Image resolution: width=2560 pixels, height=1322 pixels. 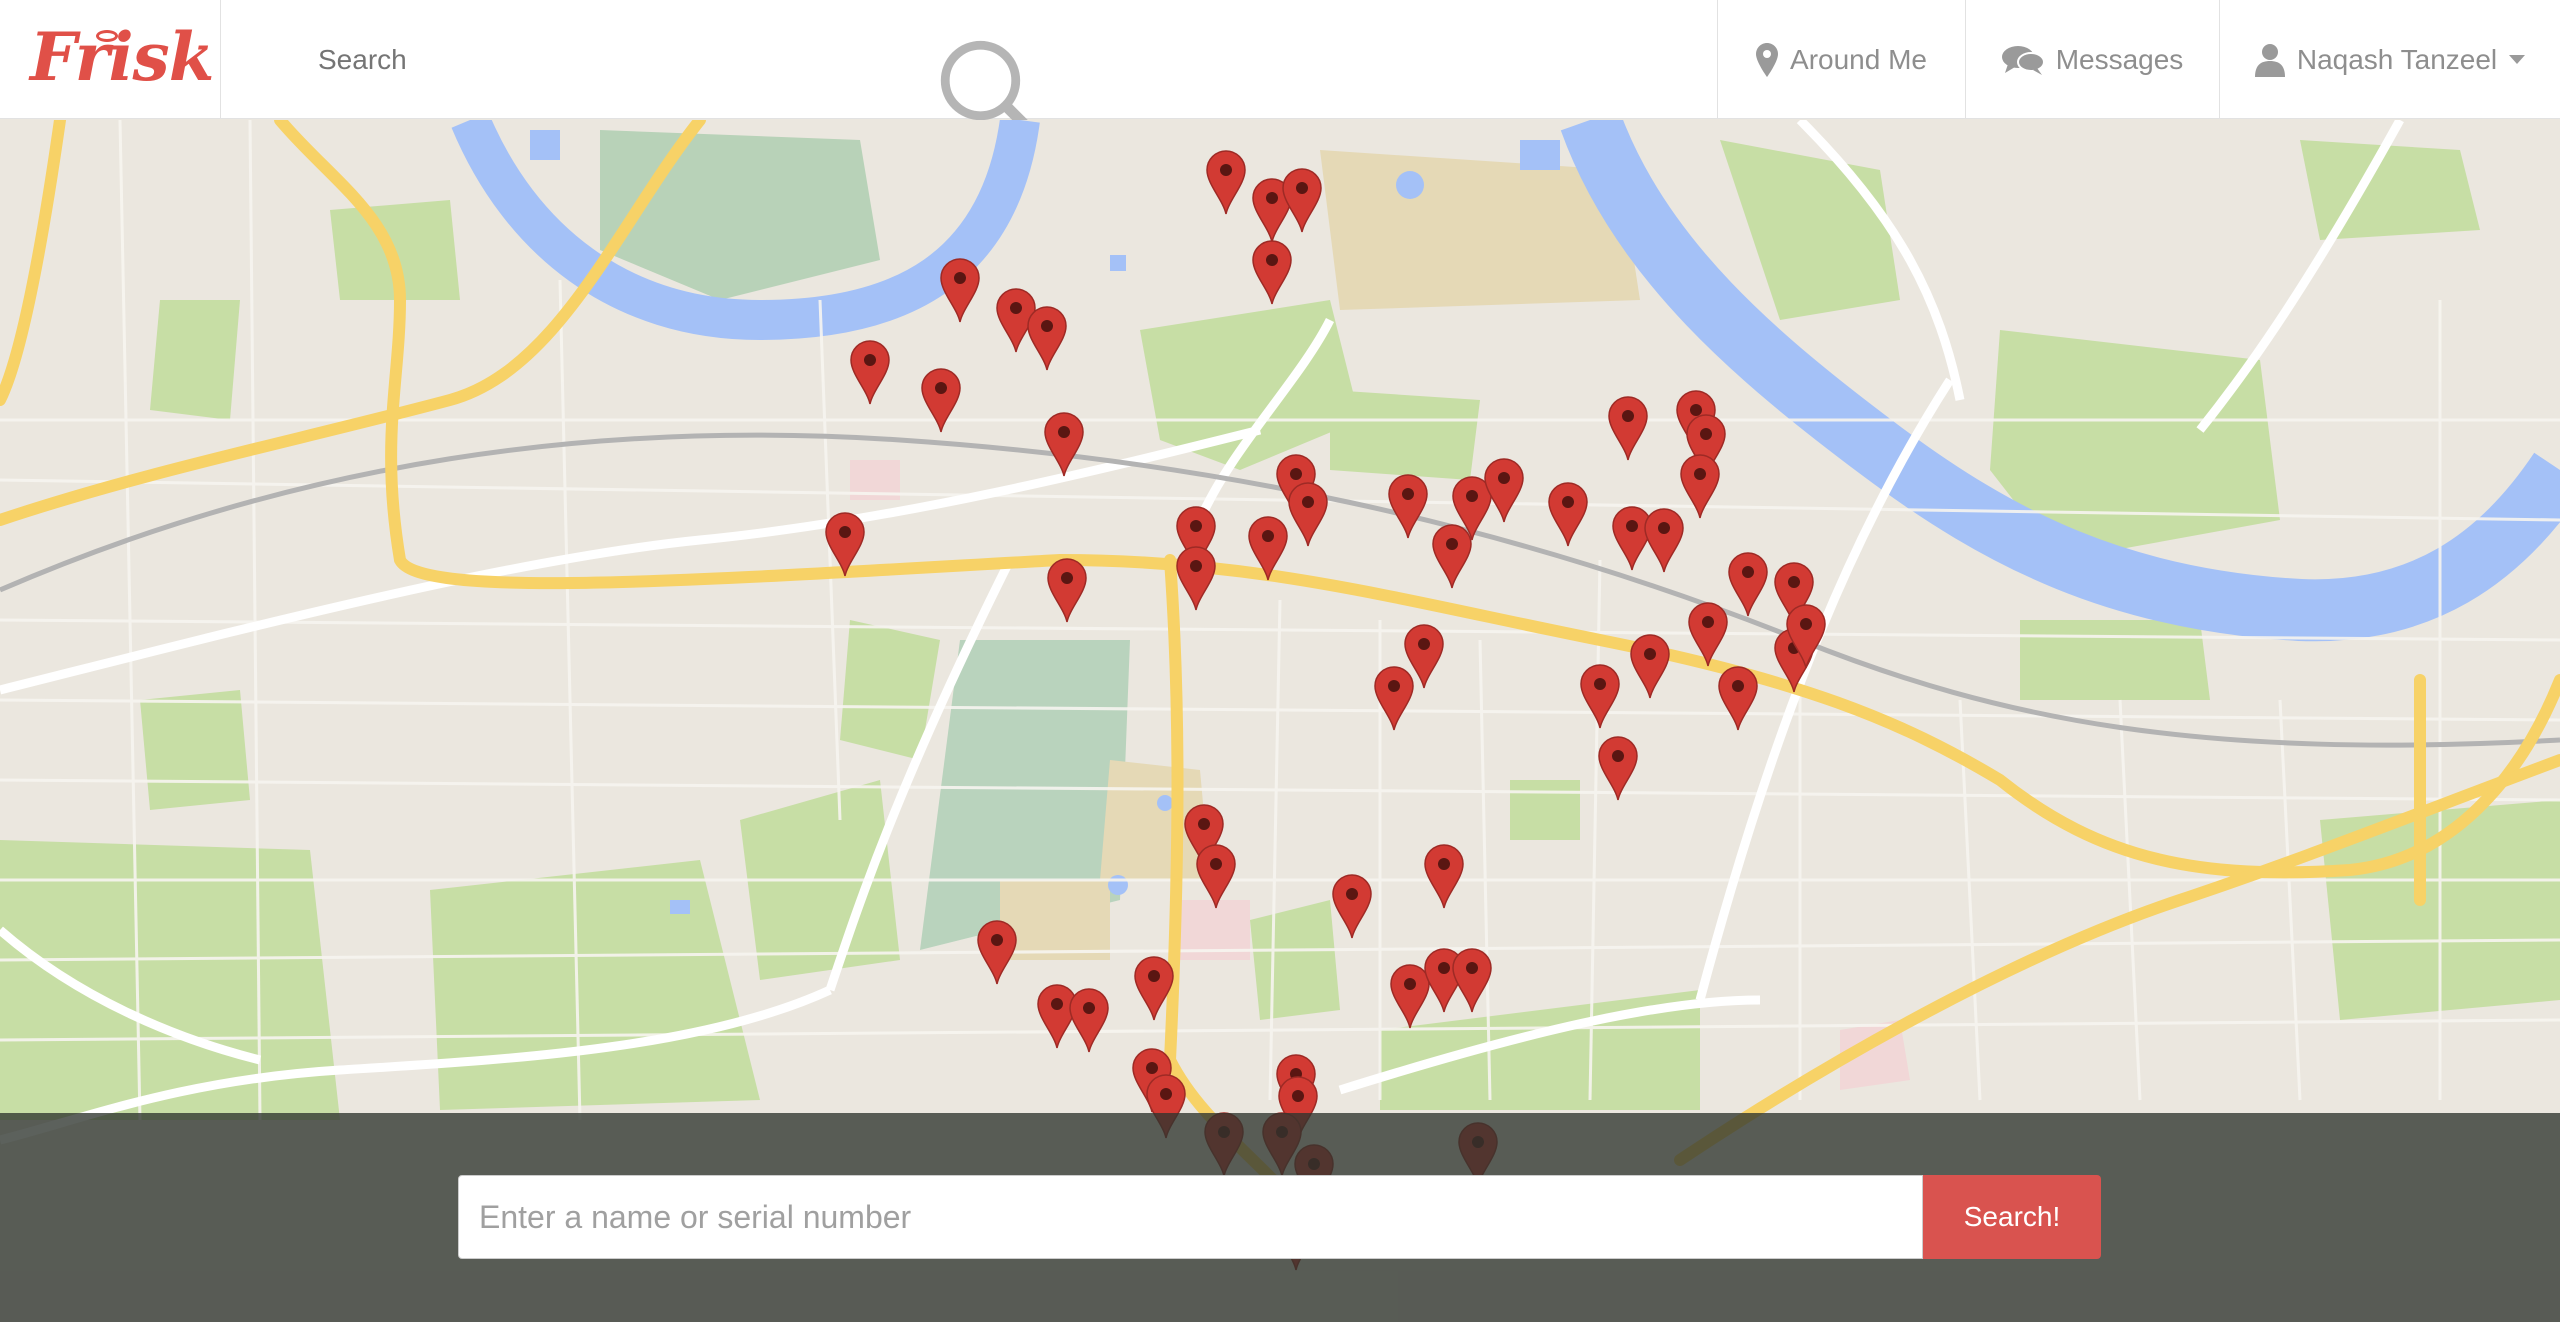 I want to click on brand-logo: Frisk, so click(x=110, y=59).